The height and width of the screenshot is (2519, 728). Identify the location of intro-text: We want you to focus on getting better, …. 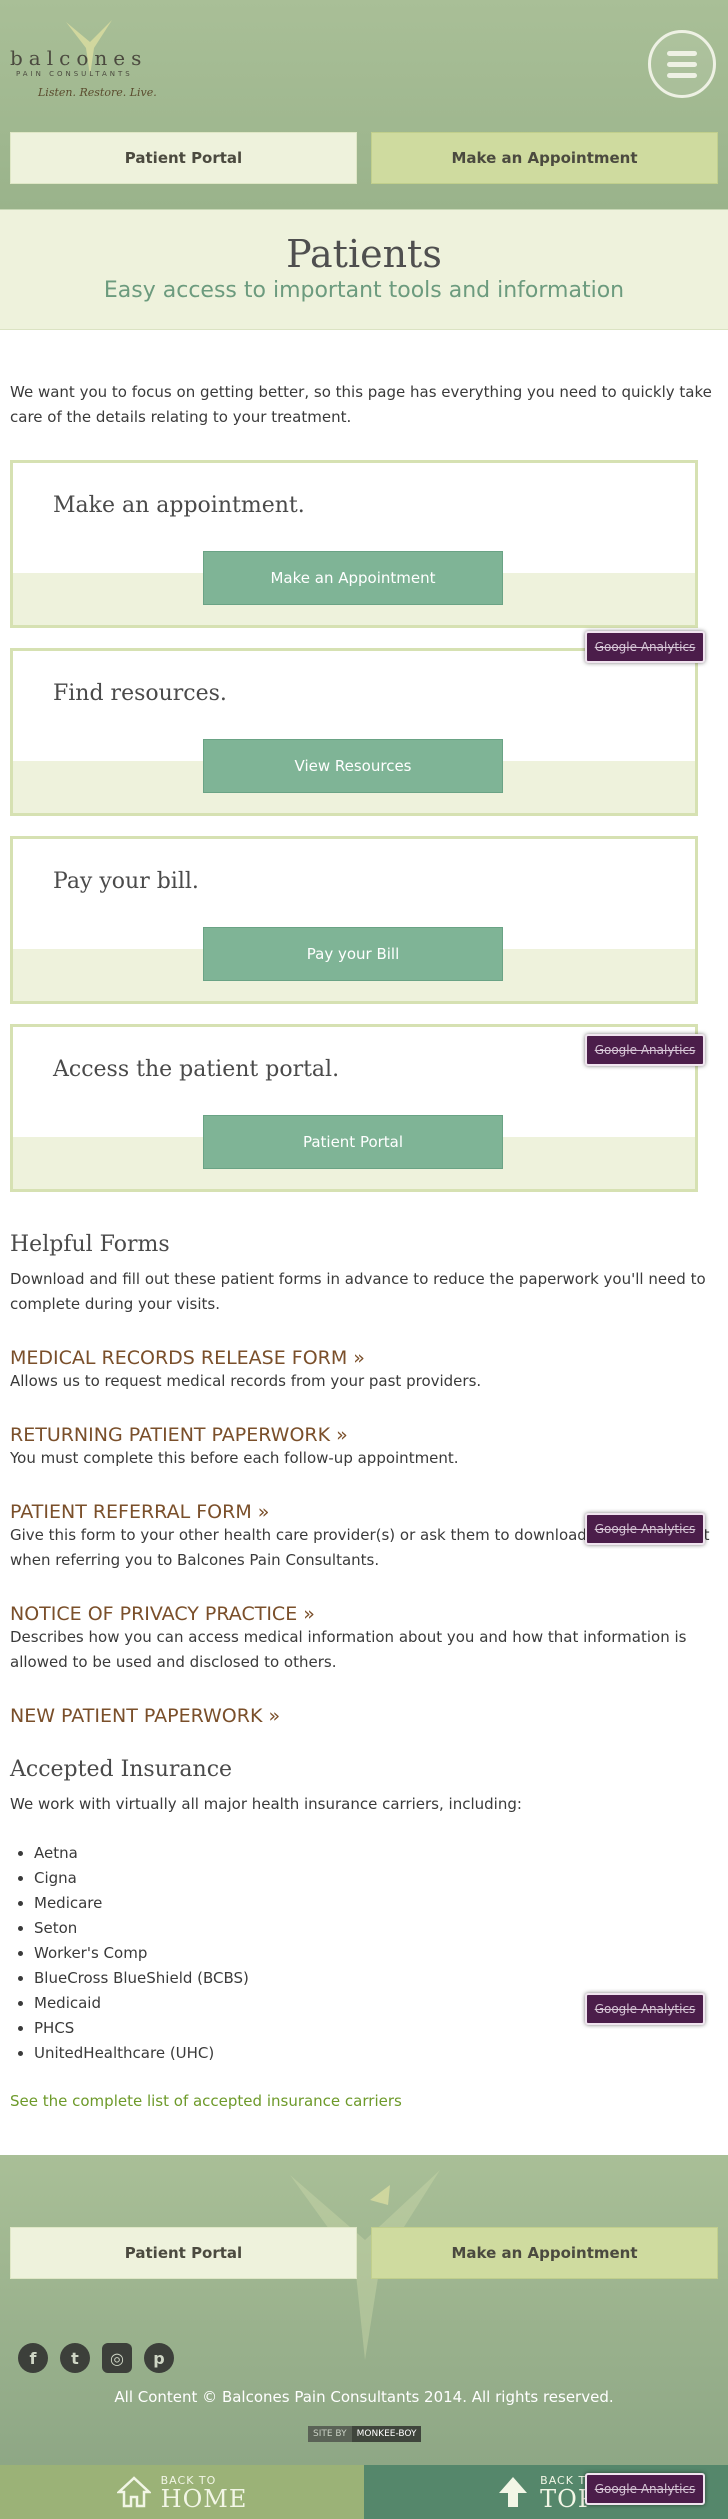
(361, 404).